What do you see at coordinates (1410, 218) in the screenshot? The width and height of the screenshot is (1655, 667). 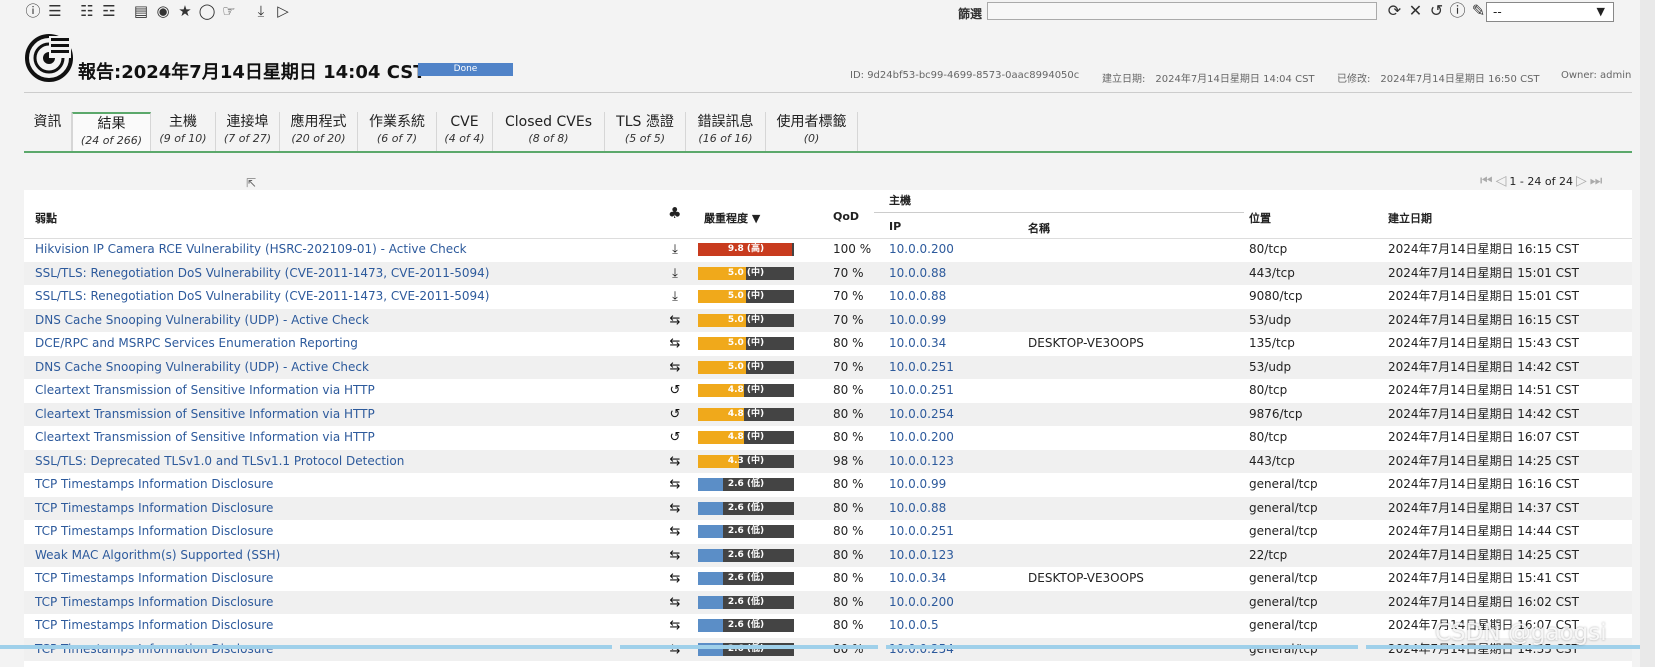 I see `header-created: 建立日期` at bounding box center [1410, 218].